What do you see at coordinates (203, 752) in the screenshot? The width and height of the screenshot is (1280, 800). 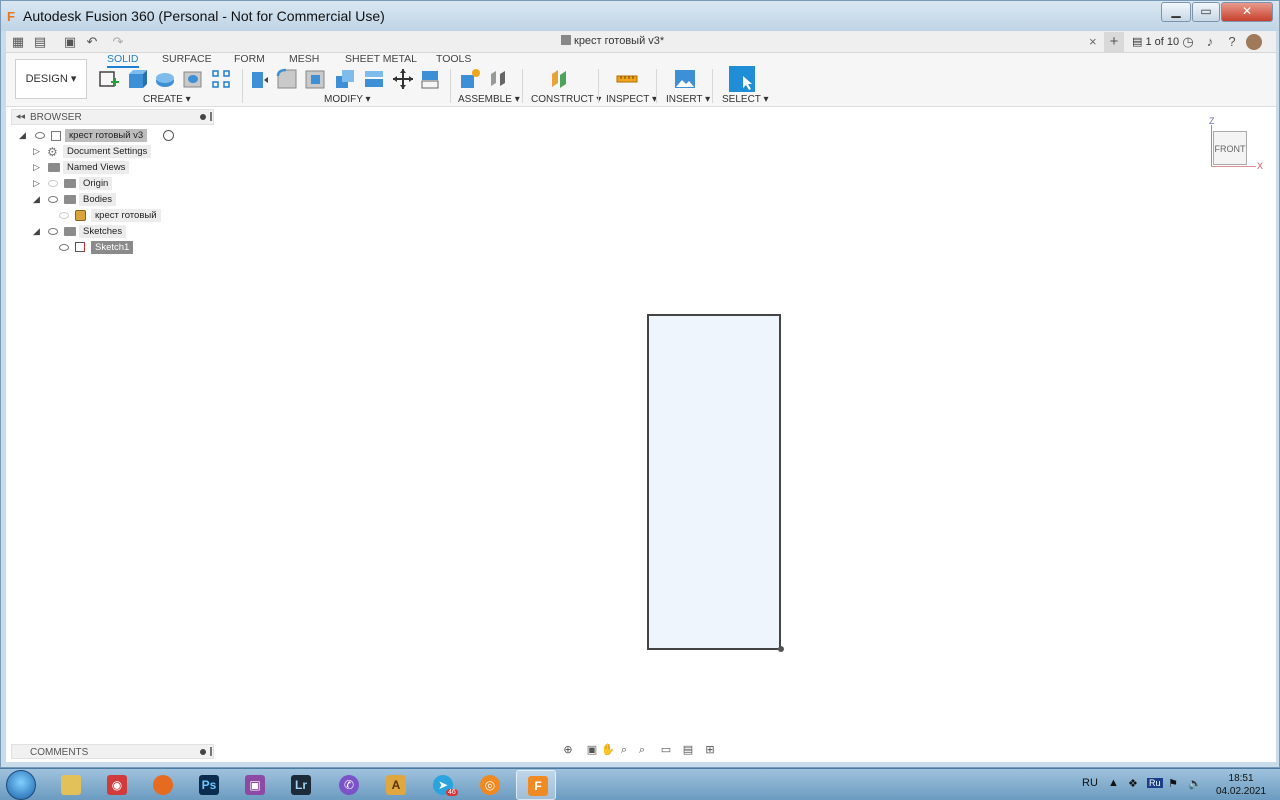 I see `comments-pin-icon` at bounding box center [203, 752].